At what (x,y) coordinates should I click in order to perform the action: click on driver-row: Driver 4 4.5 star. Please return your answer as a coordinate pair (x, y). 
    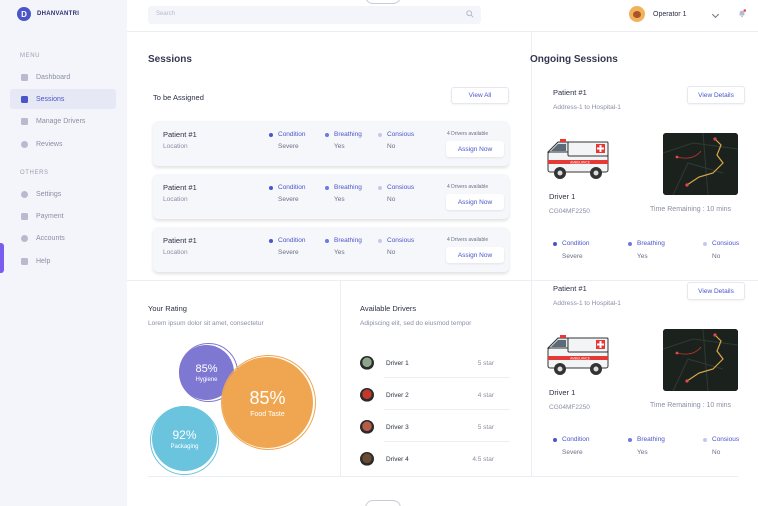
    Looking at the image, I should click on (435, 460).